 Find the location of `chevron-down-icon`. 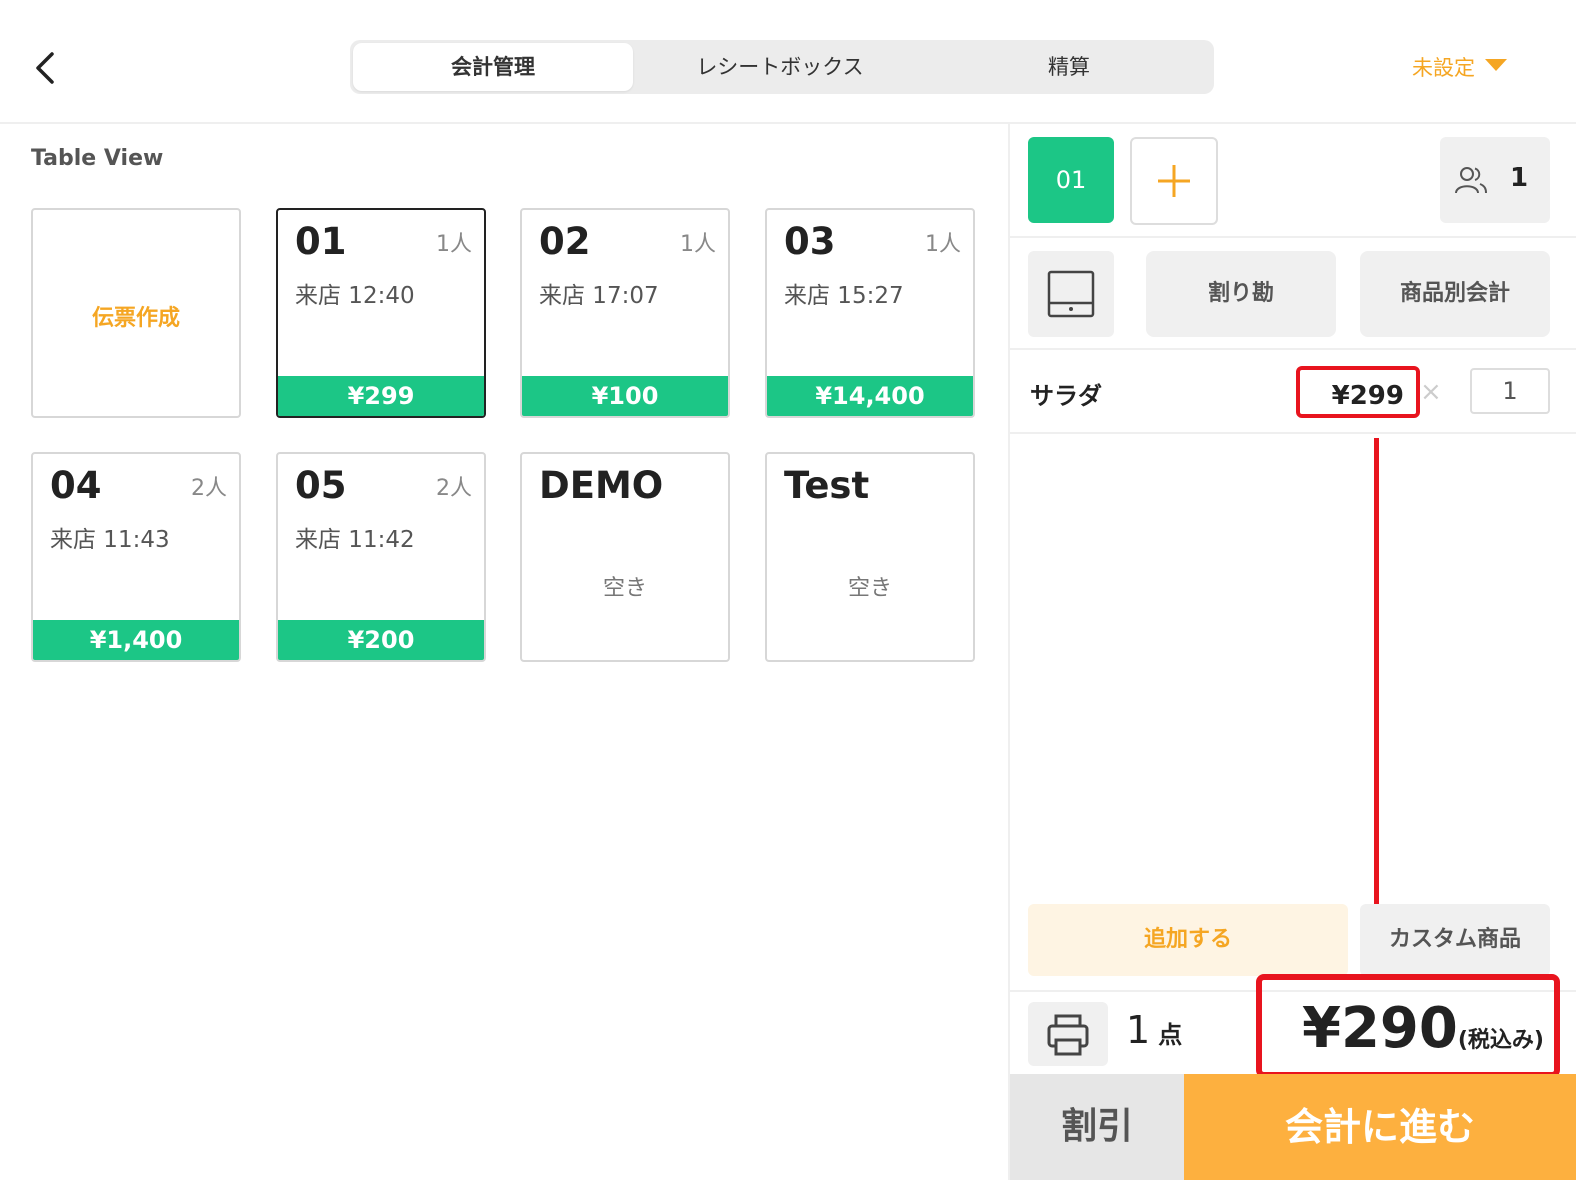

chevron-down-icon is located at coordinates (1496, 65).